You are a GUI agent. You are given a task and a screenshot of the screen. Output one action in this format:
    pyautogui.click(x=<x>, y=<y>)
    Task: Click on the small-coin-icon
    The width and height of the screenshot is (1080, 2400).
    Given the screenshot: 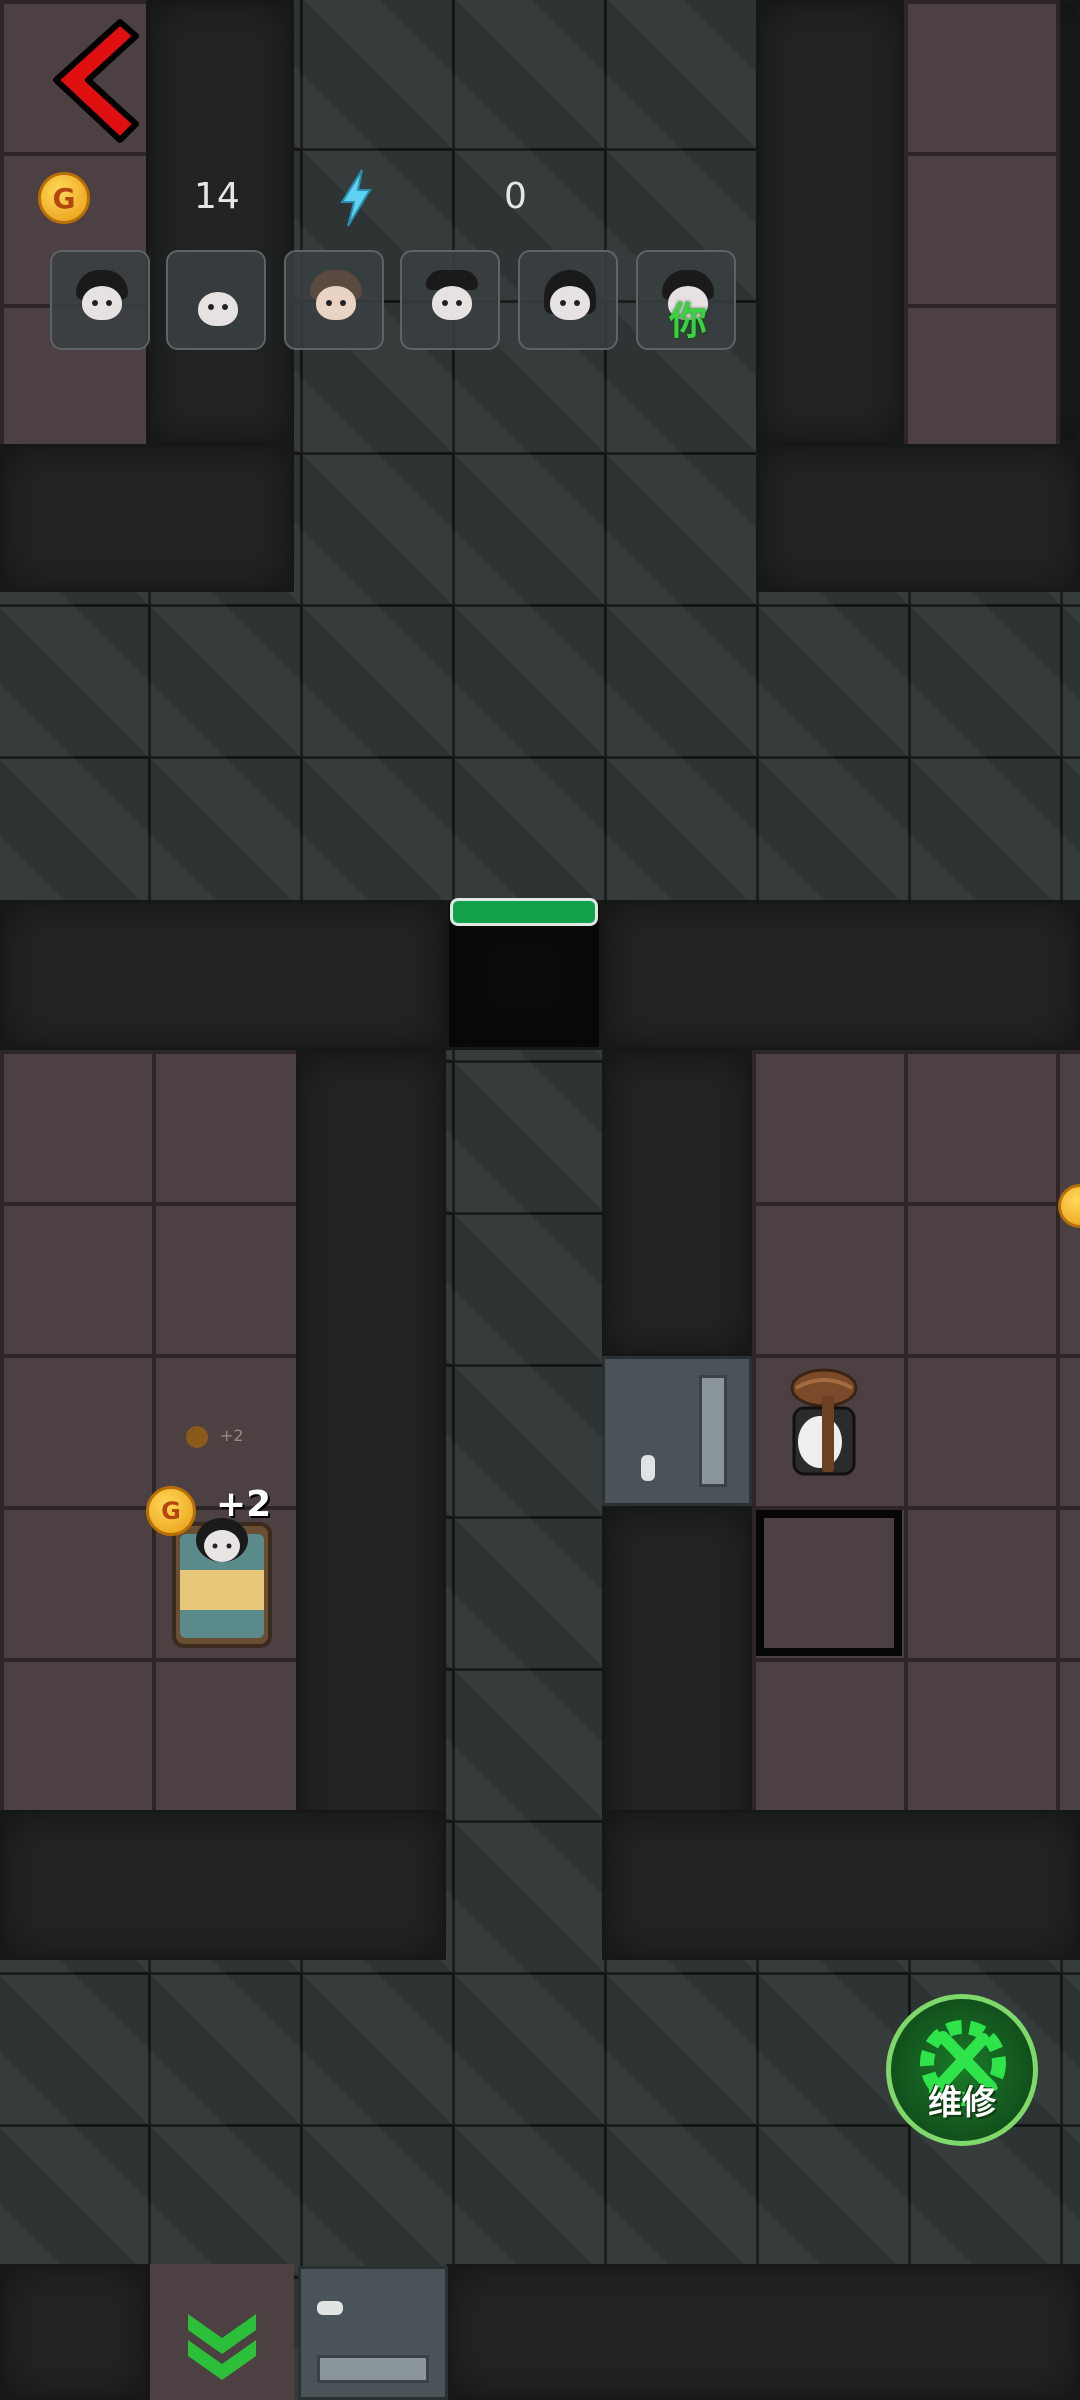 What is the action you would take?
    pyautogui.click(x=197, y=1437)
    